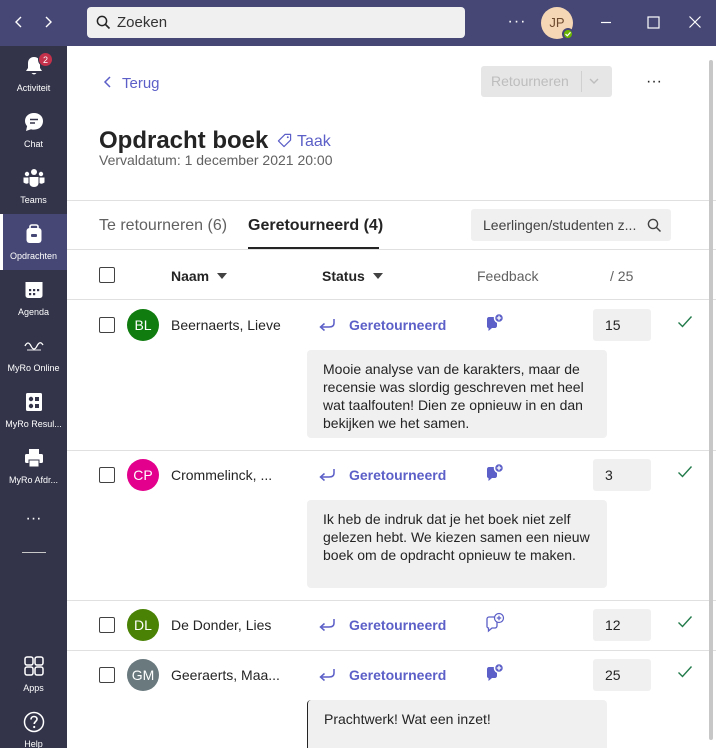 The height and width of the screenshot is (748, 716). Describe the element at coordinates (226, 325) in the screenshot. I see `student-name: Beernaerts, Lieve` at that location.